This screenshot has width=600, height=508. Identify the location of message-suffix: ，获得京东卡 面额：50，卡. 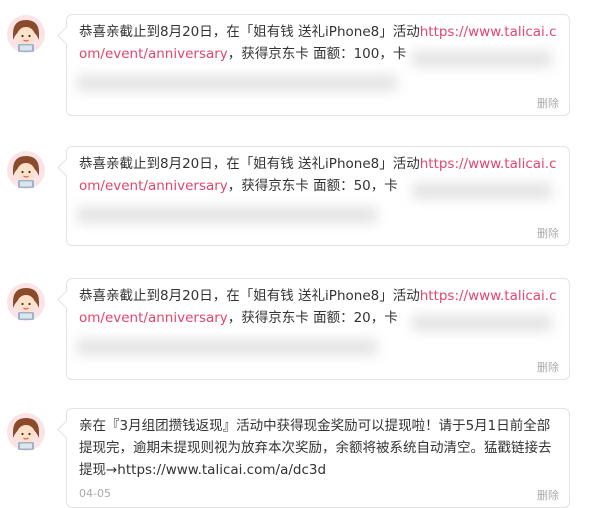
(312, 186).